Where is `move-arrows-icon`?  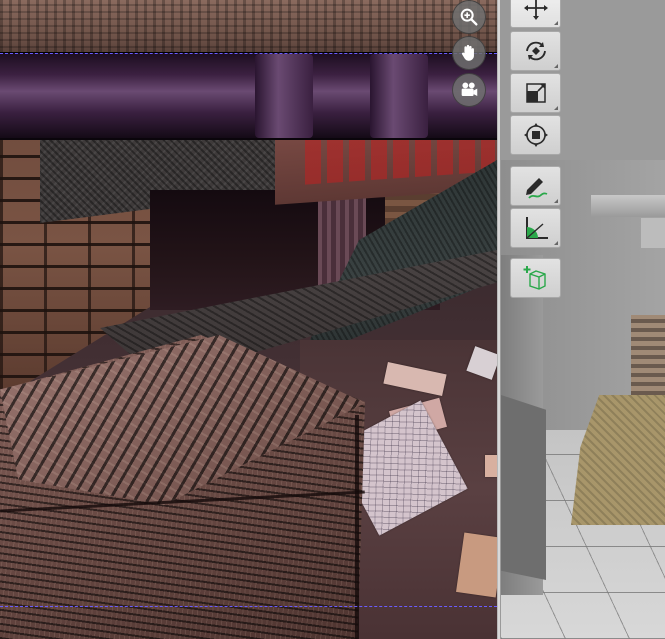 move-arrows-icon is located at coordinates (535, 10).